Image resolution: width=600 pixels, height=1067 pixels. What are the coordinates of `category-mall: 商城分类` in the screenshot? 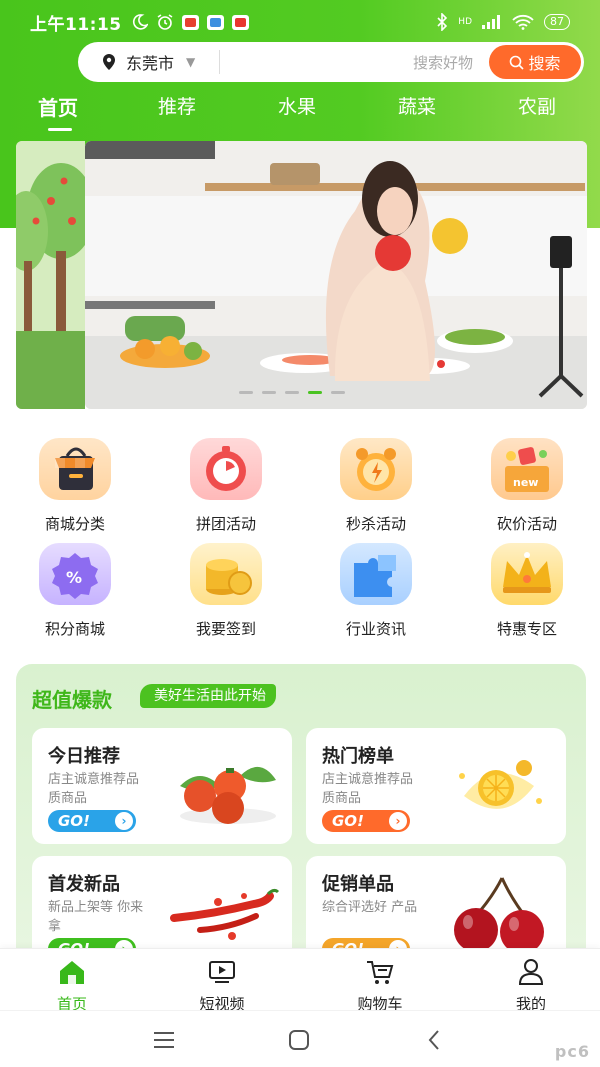 It's located at (75, 486).